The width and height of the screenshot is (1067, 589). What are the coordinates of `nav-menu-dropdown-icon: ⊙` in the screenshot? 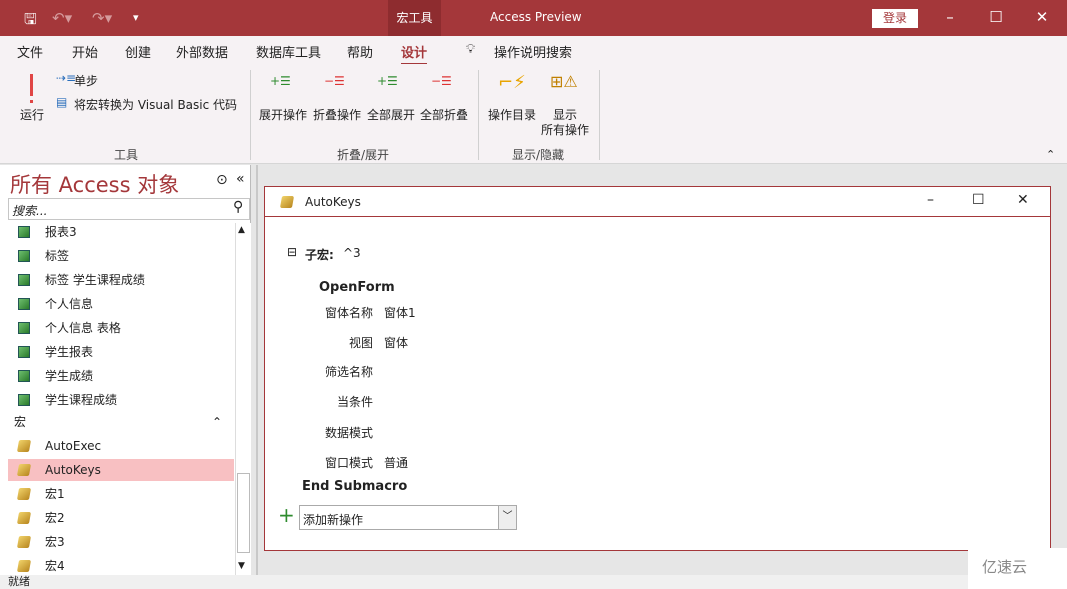 It's located at (222, 180).